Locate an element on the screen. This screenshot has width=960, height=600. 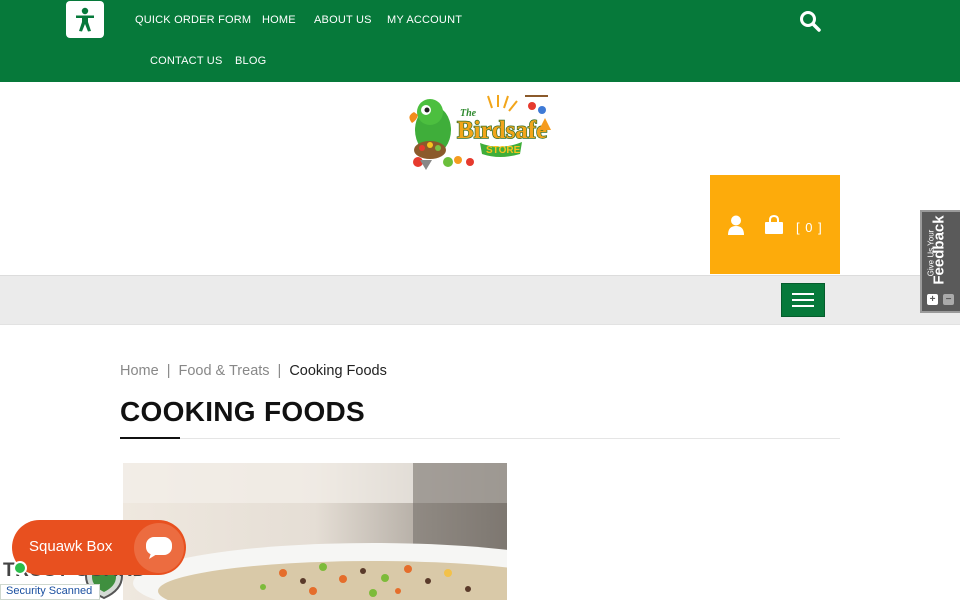
search-icon is located at coordinates (810, 21).